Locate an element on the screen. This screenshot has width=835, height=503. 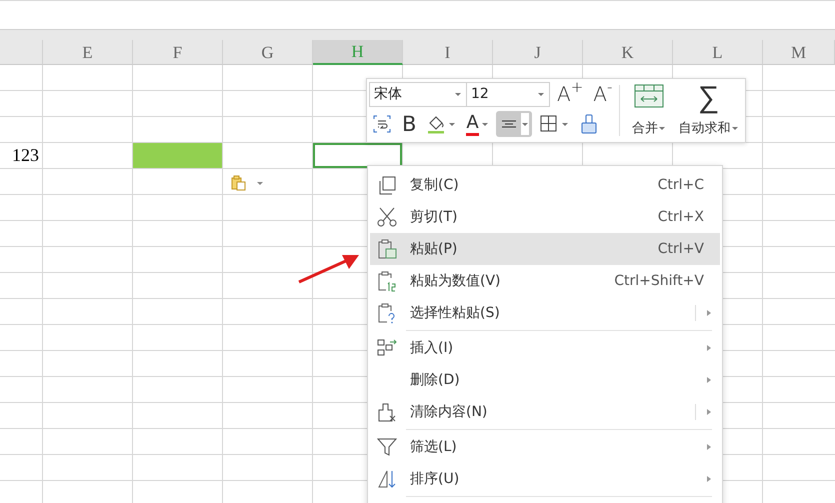
format-painter-icon is located at coordinates (588, 124).